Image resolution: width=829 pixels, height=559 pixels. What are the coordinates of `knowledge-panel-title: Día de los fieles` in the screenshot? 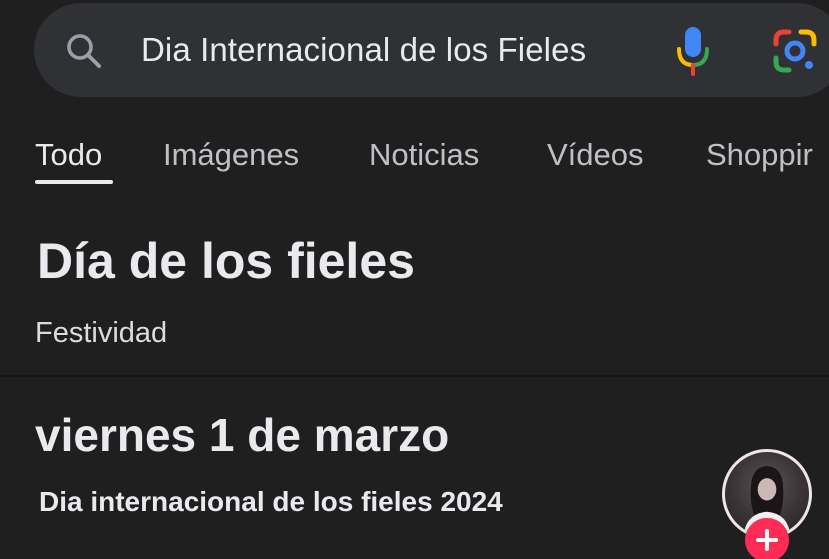 It's located at (226, 261).